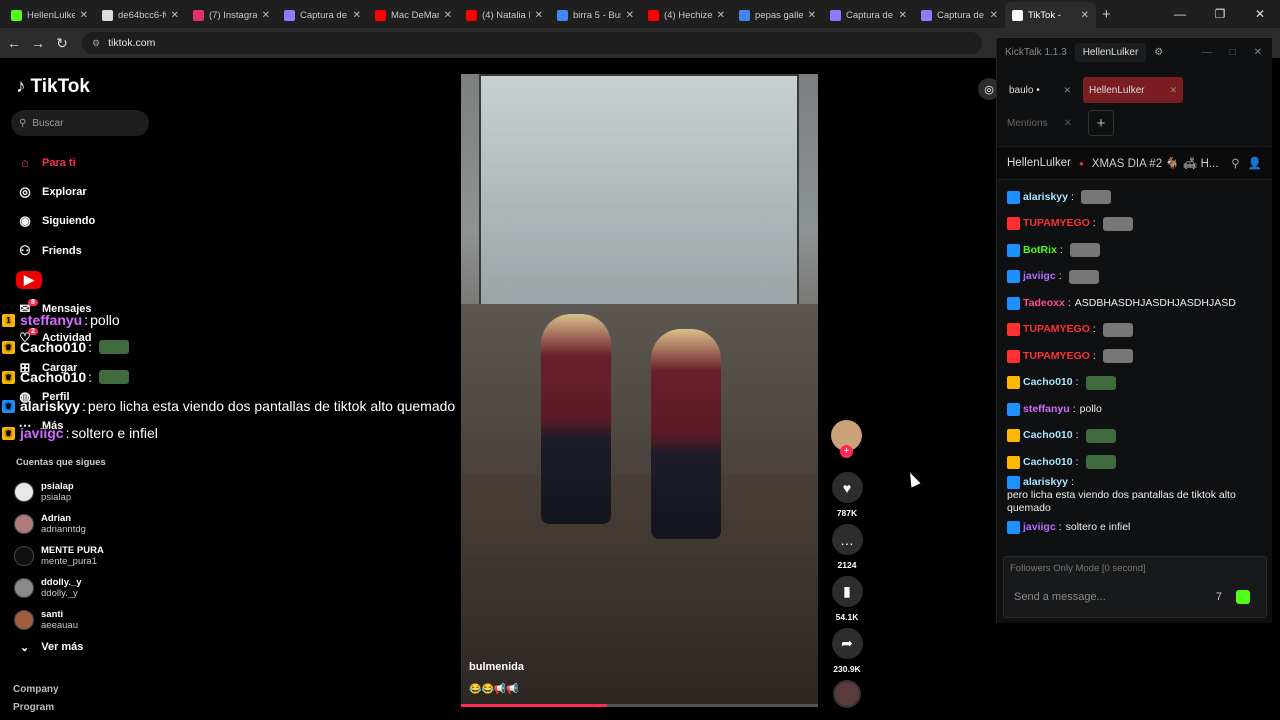 Image resolution: width=1280 pixels, height=720 pixels. I want to click on browser-tab: (4) Hechizer ✕, so click(686, 15).